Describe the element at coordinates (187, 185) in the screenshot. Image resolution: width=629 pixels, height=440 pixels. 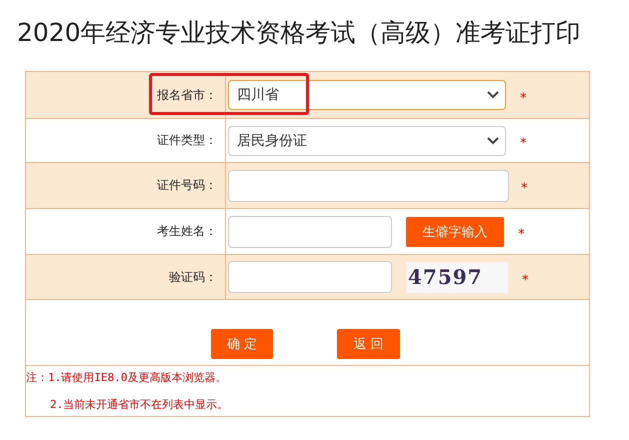
I see `field-label: 证件号码：` at that location.